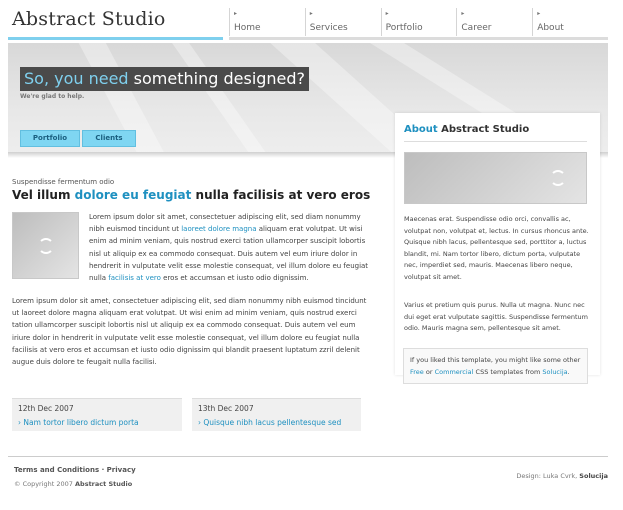 The image size is (623, 510). I want to click on nav-item-label: Services, so click(345, 28).